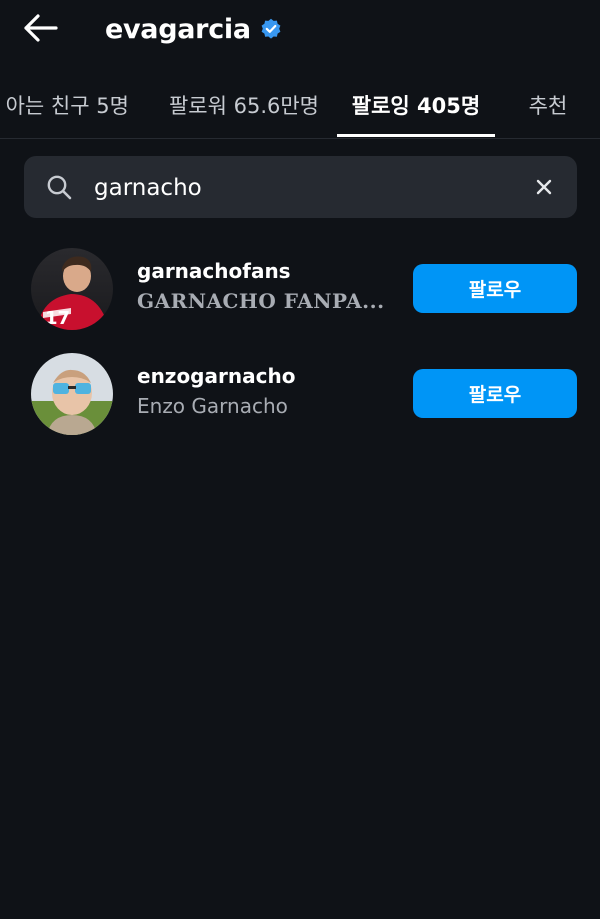  What do you see at coordinates (68, 105) in the screenshot?
I see `tab-mutual-friends: l 아는 친구 5명` at bounding box center [68, 105].